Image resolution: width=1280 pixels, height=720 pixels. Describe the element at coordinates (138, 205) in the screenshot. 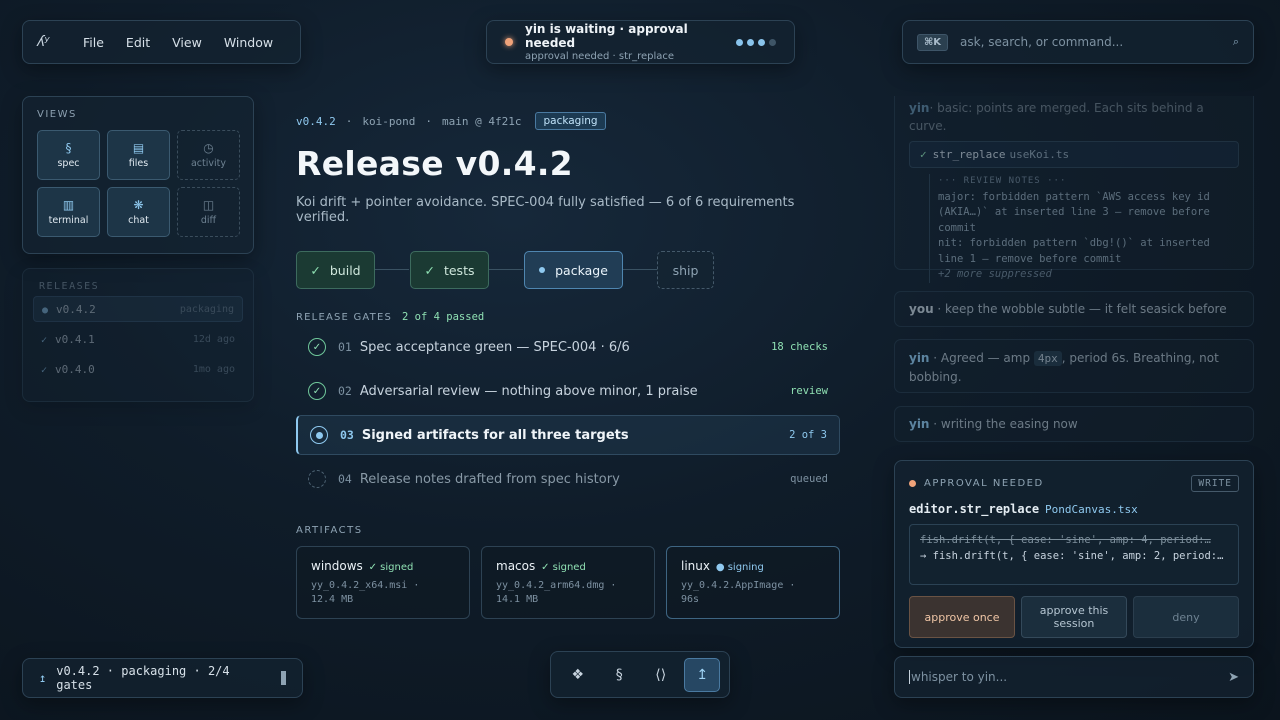

I see `chat-icon: ❋` at that location.